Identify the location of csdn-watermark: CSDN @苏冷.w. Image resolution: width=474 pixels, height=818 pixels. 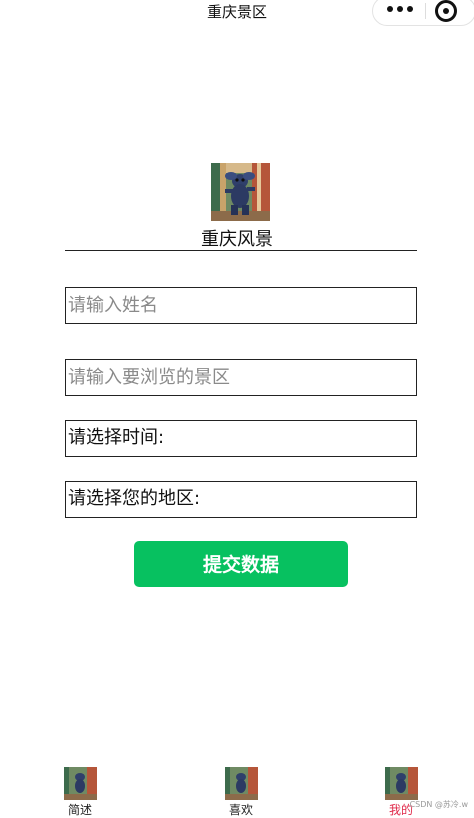
(438, 804).